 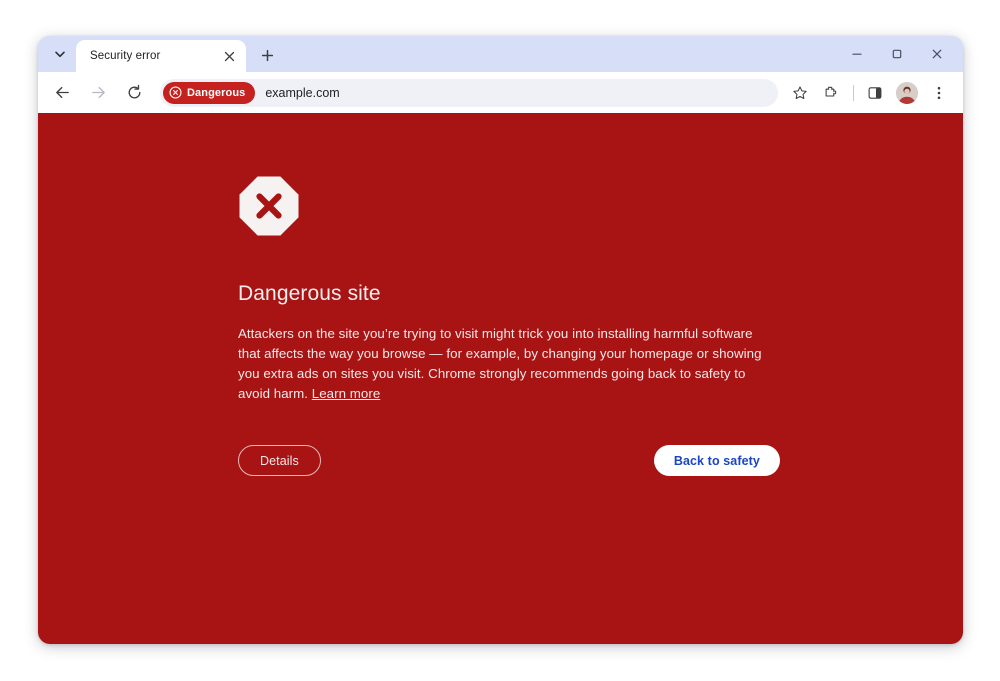 I want to click on side-panel-button, so click(x=875, y=93).